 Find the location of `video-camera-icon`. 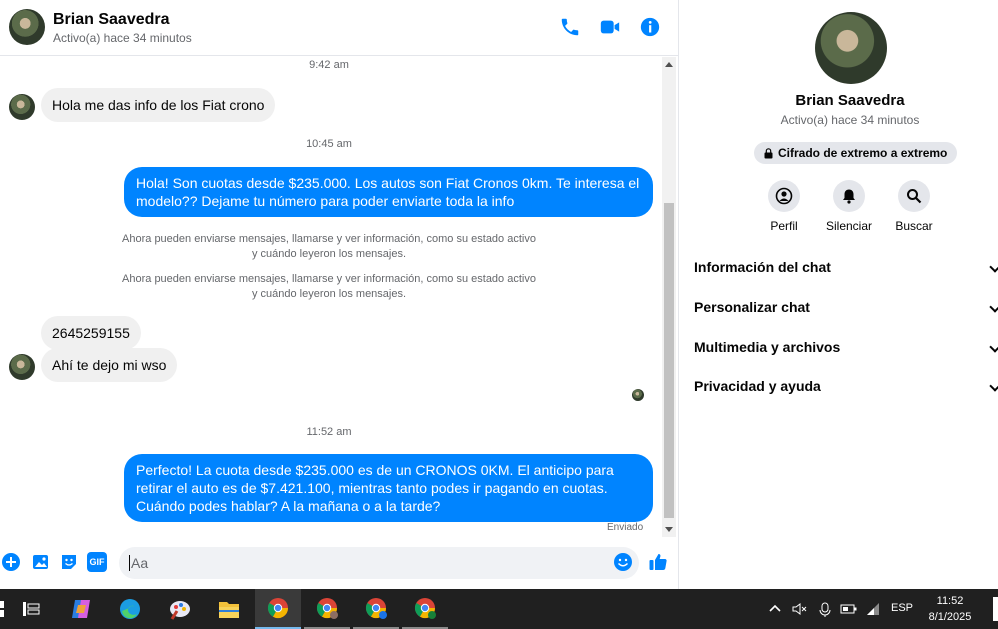

video-camera-icon is located at coordinates (610, 27).